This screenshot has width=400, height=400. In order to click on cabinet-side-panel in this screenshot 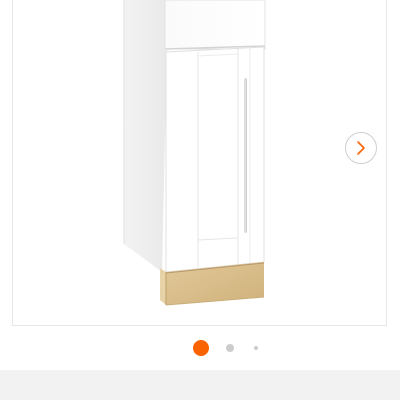, I will do `click(145, 136)`.